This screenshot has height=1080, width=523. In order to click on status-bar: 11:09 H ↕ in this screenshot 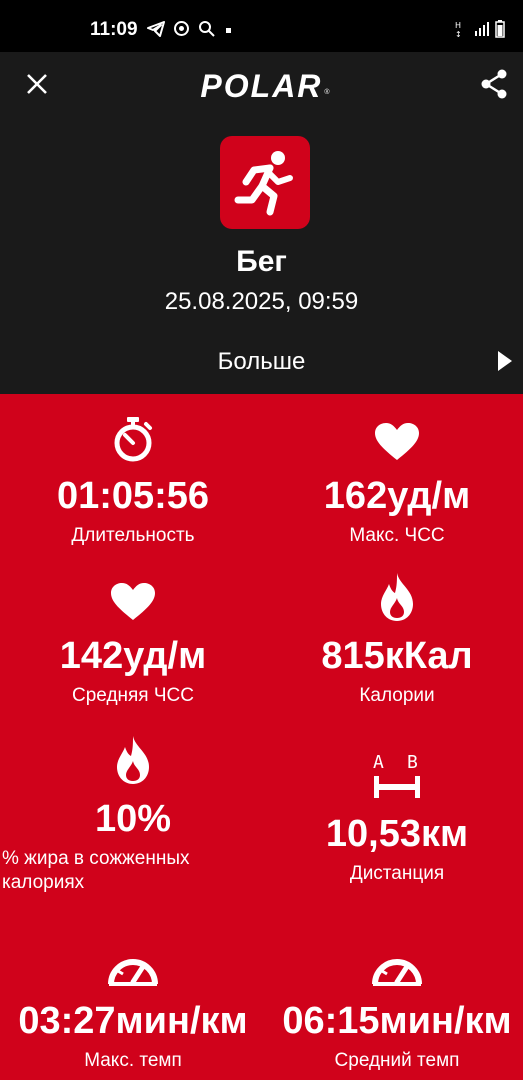, I will do `click(261, 26)`.